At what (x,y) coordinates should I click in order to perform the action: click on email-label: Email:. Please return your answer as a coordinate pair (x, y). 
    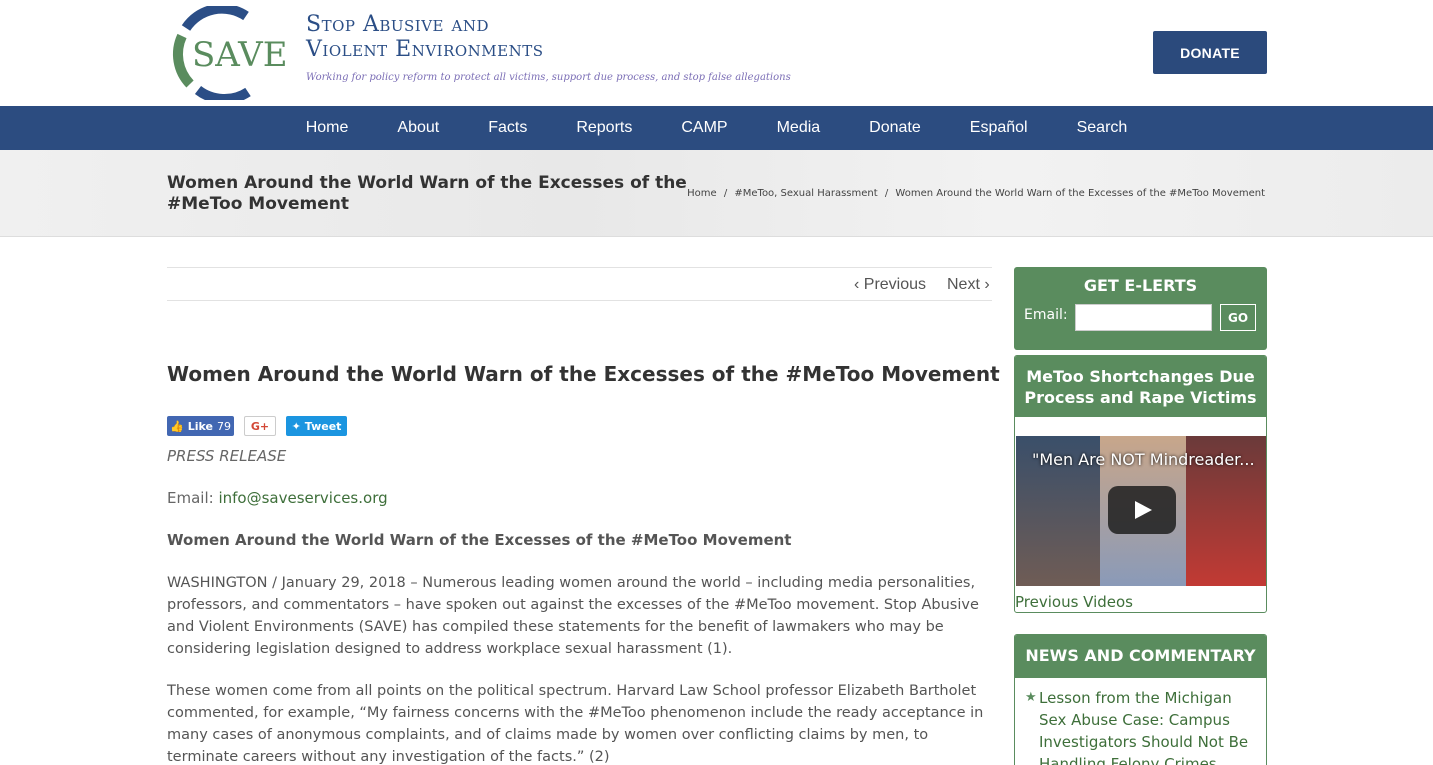
    Looking at the image, I should click on (190, 498).